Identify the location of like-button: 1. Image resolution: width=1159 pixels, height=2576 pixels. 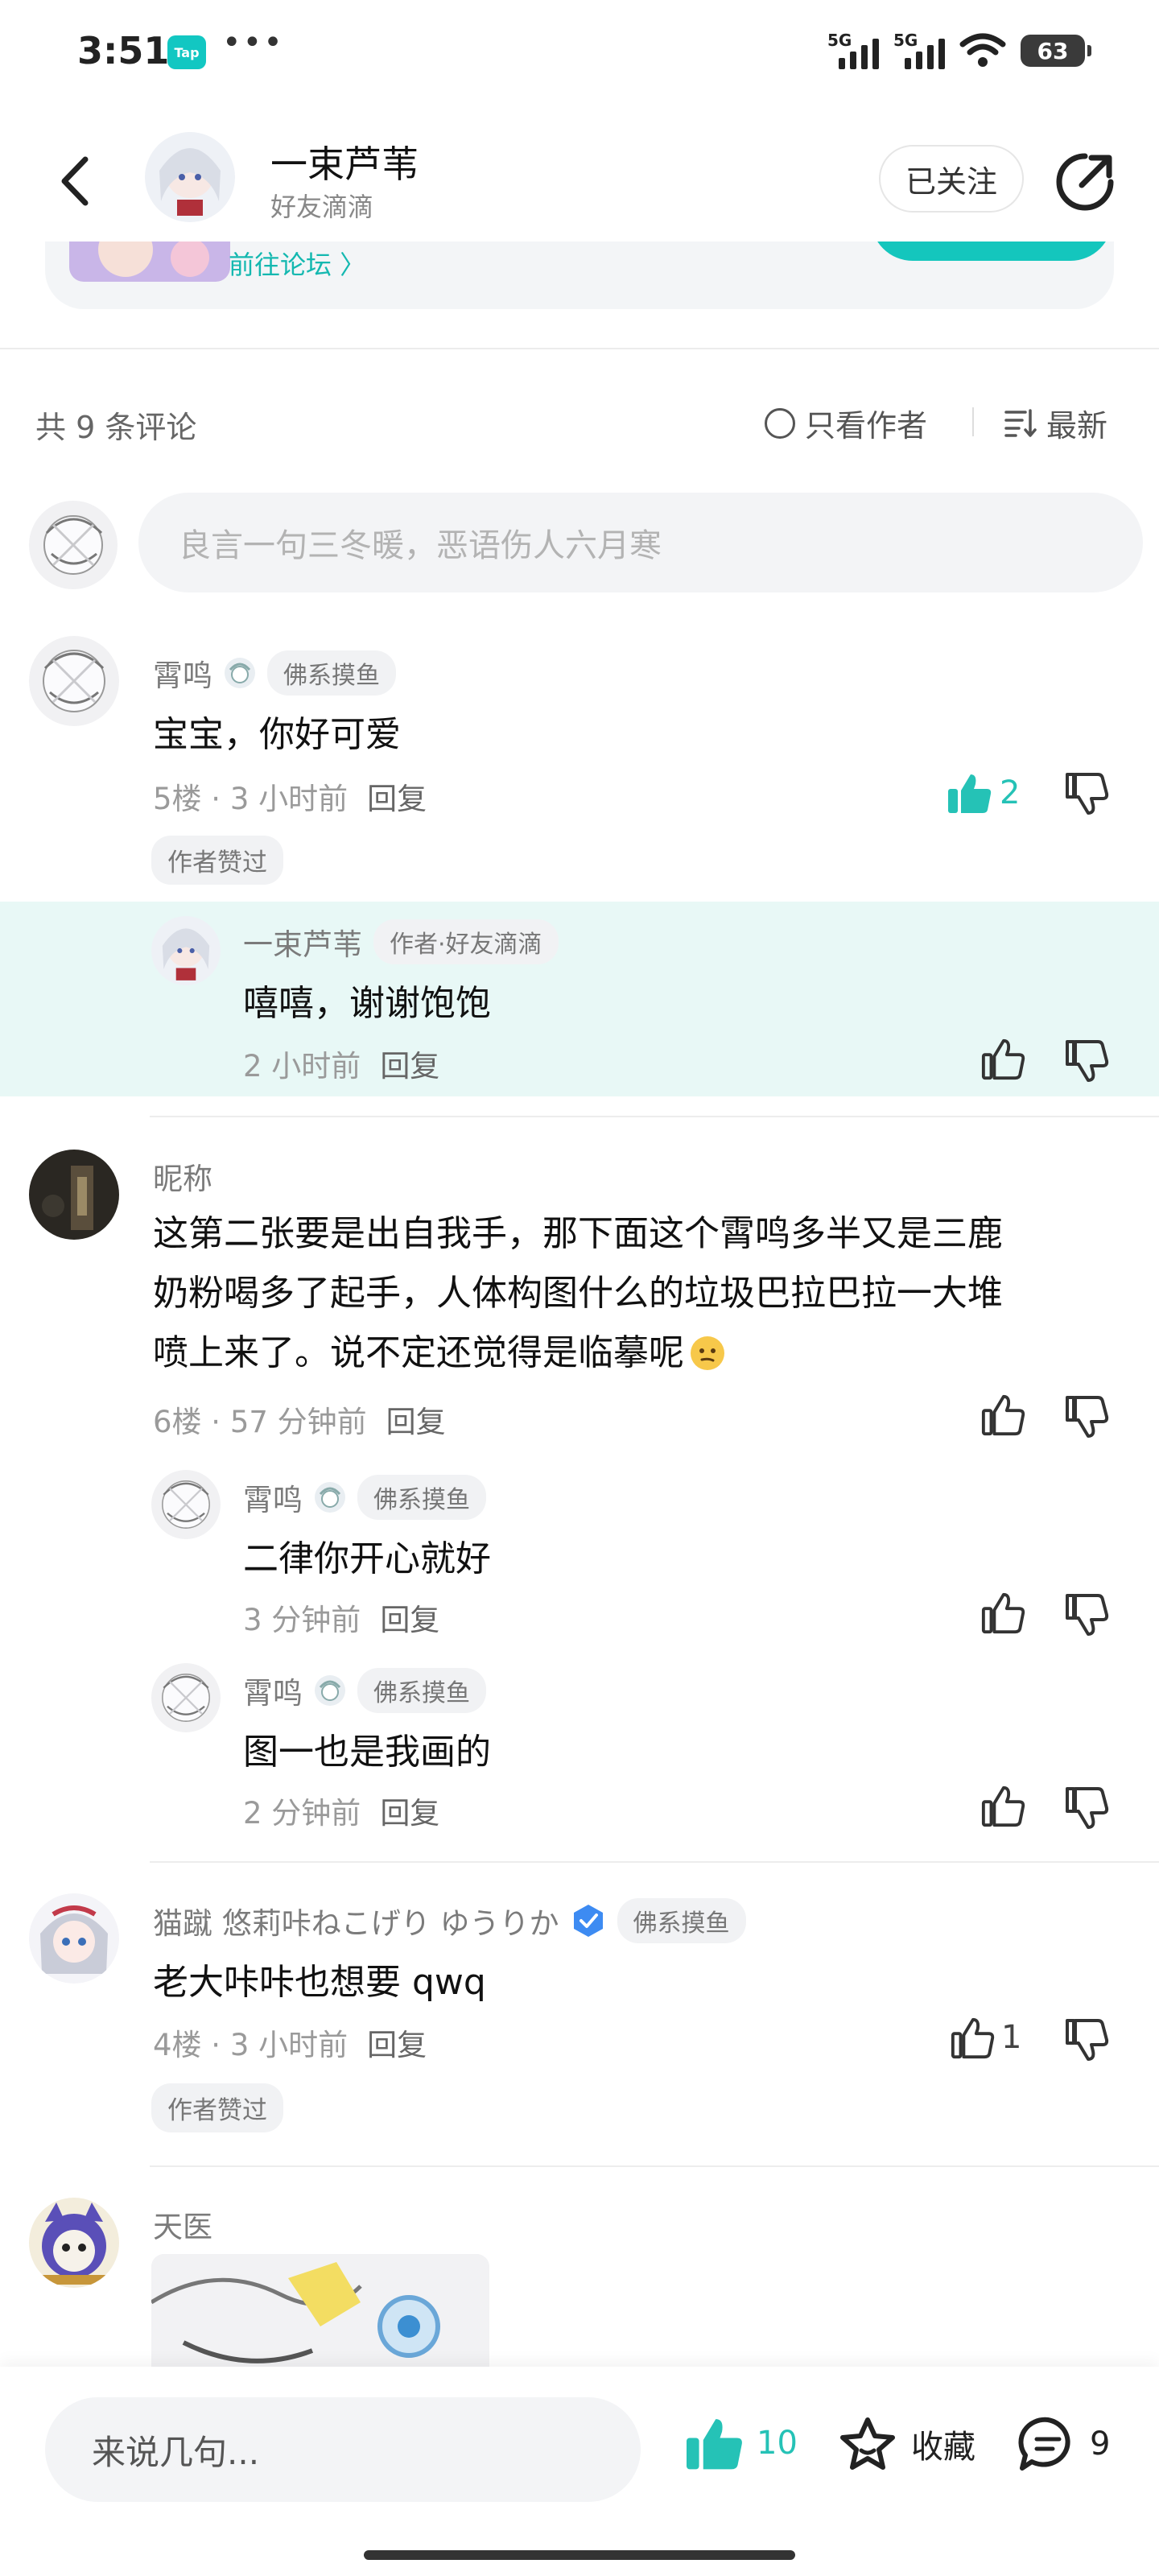
(985, 2037).